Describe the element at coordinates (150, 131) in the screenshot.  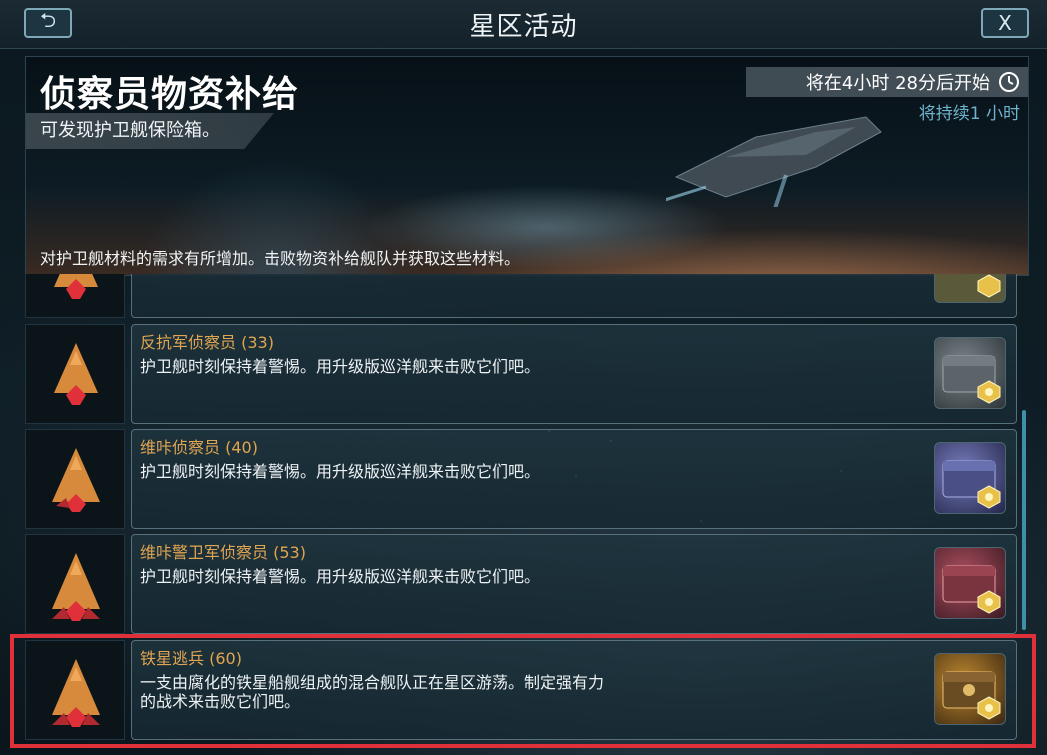
I see `event-subtitle: 可发现护卫舰保险箱。` at that location.